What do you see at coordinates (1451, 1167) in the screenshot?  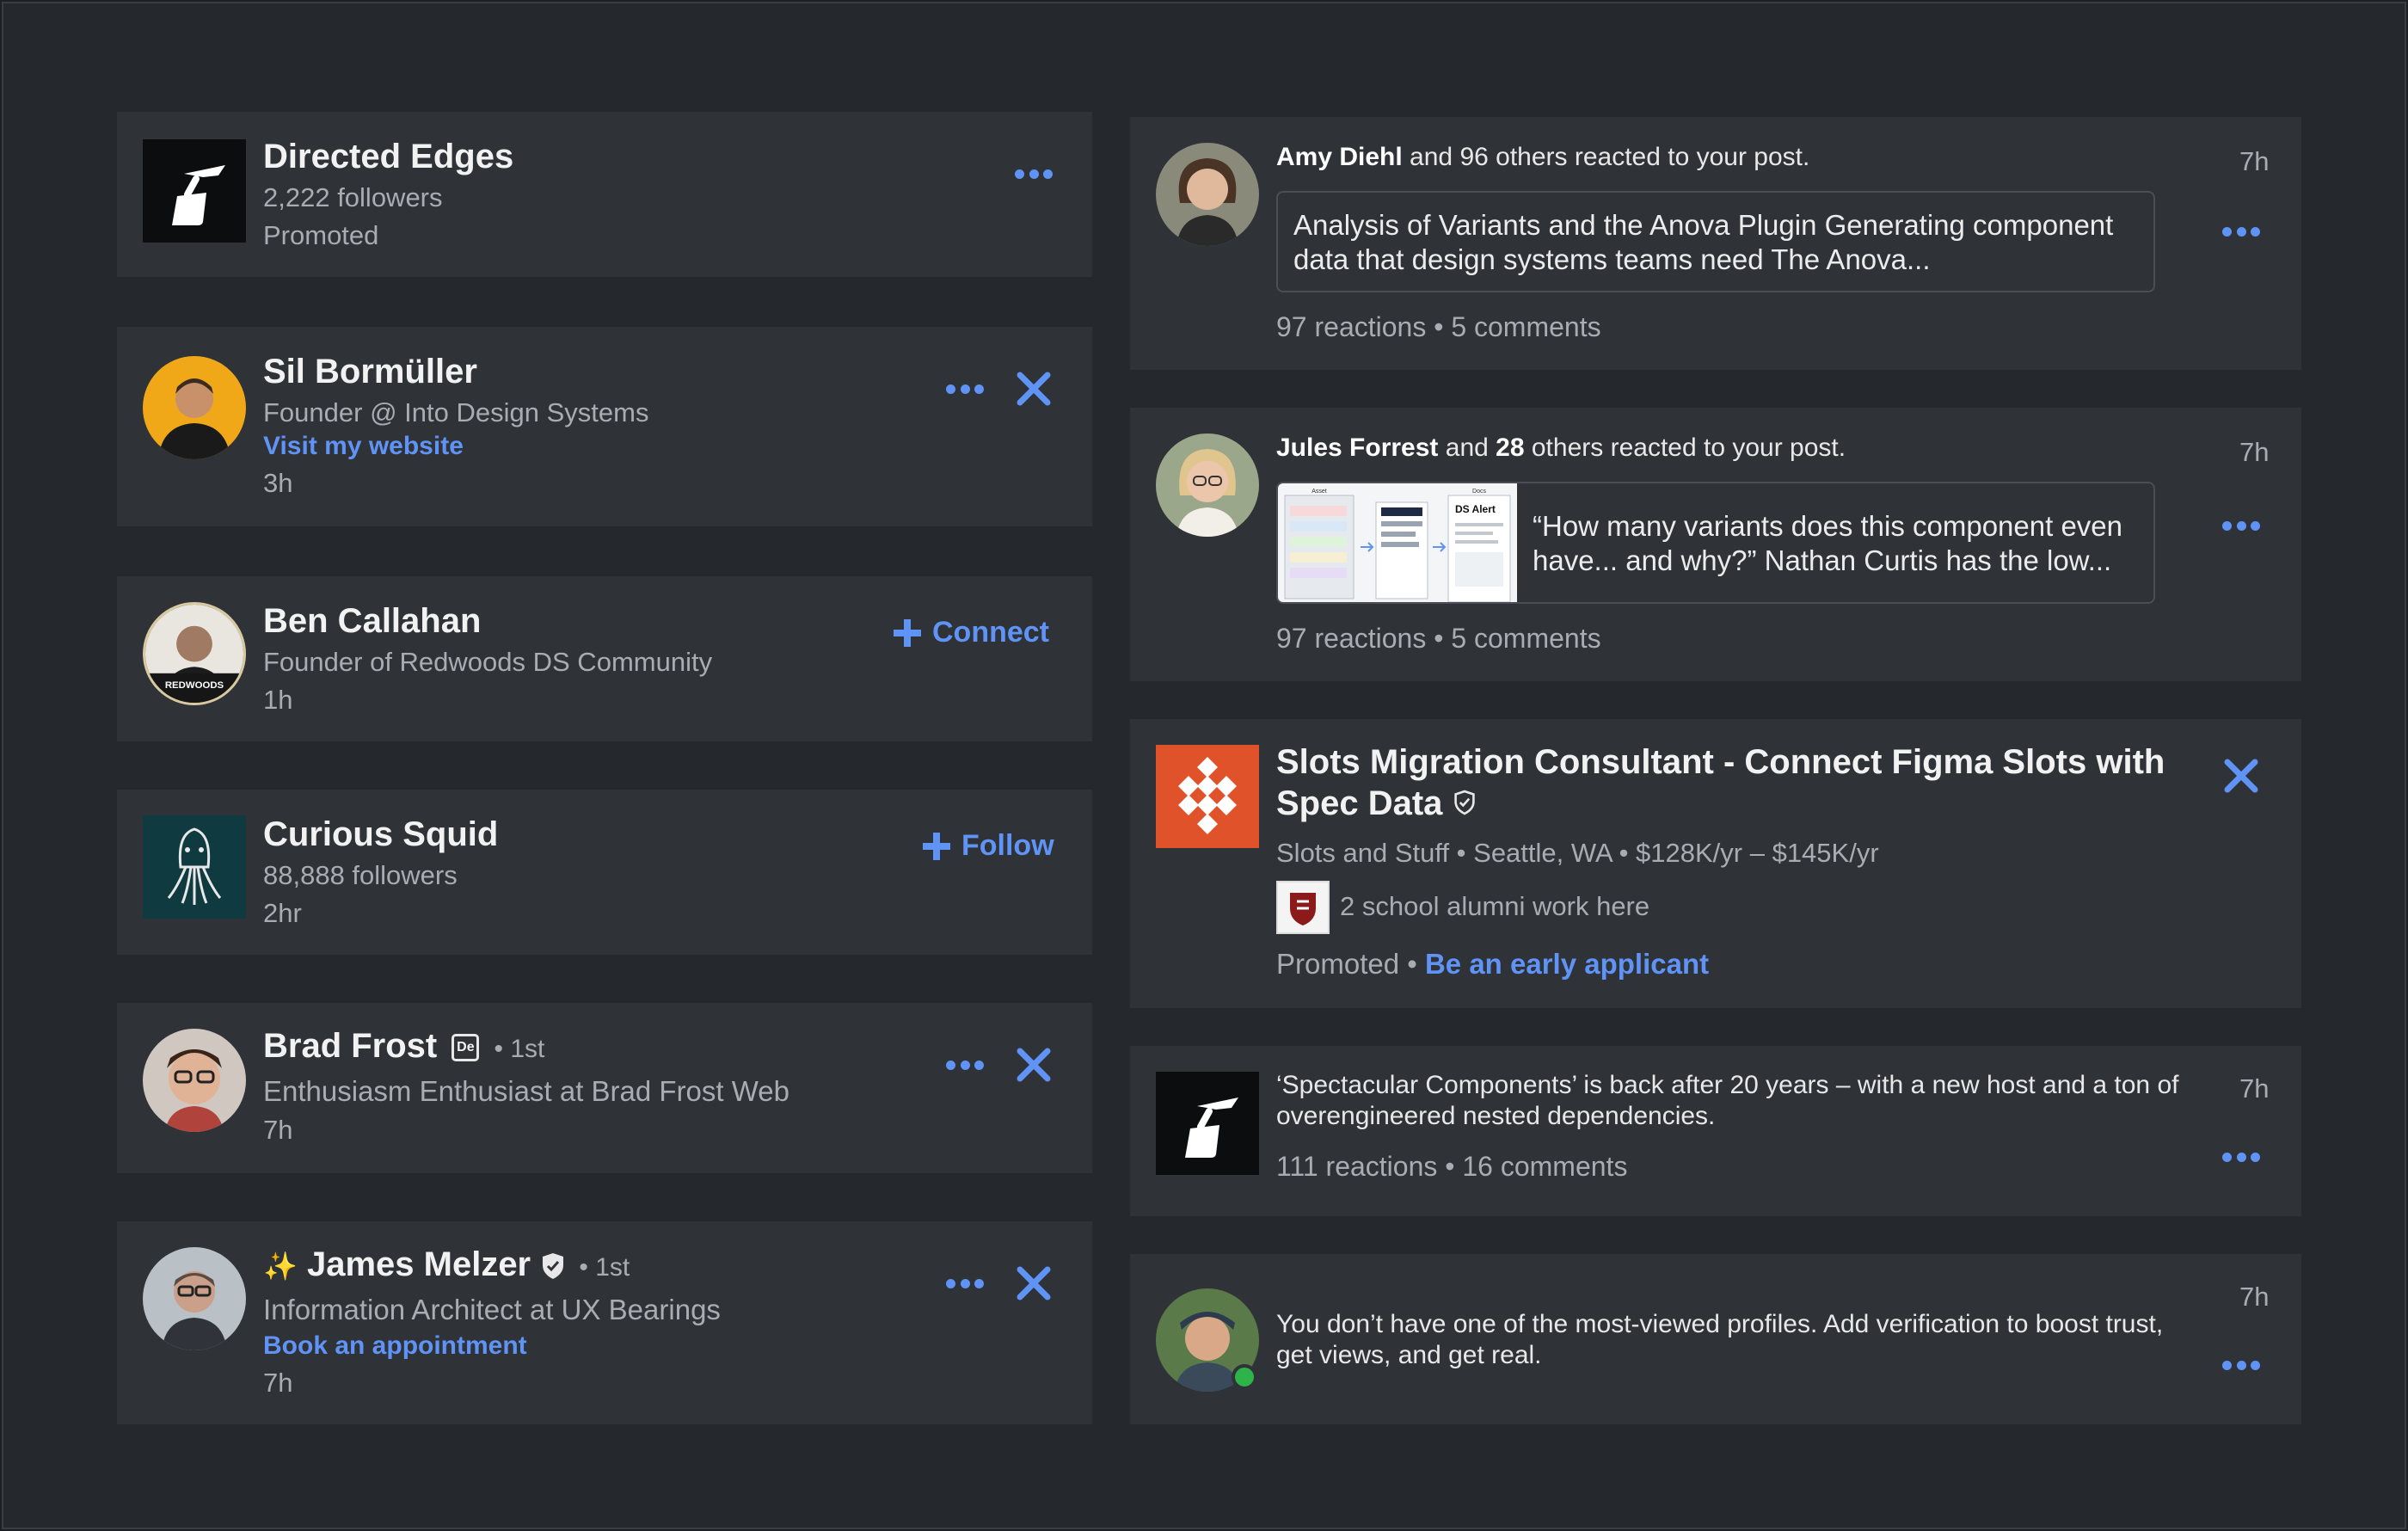 I see `post-stats: 111 reactions • 16 comments` at bounding box center [1451, 1167].